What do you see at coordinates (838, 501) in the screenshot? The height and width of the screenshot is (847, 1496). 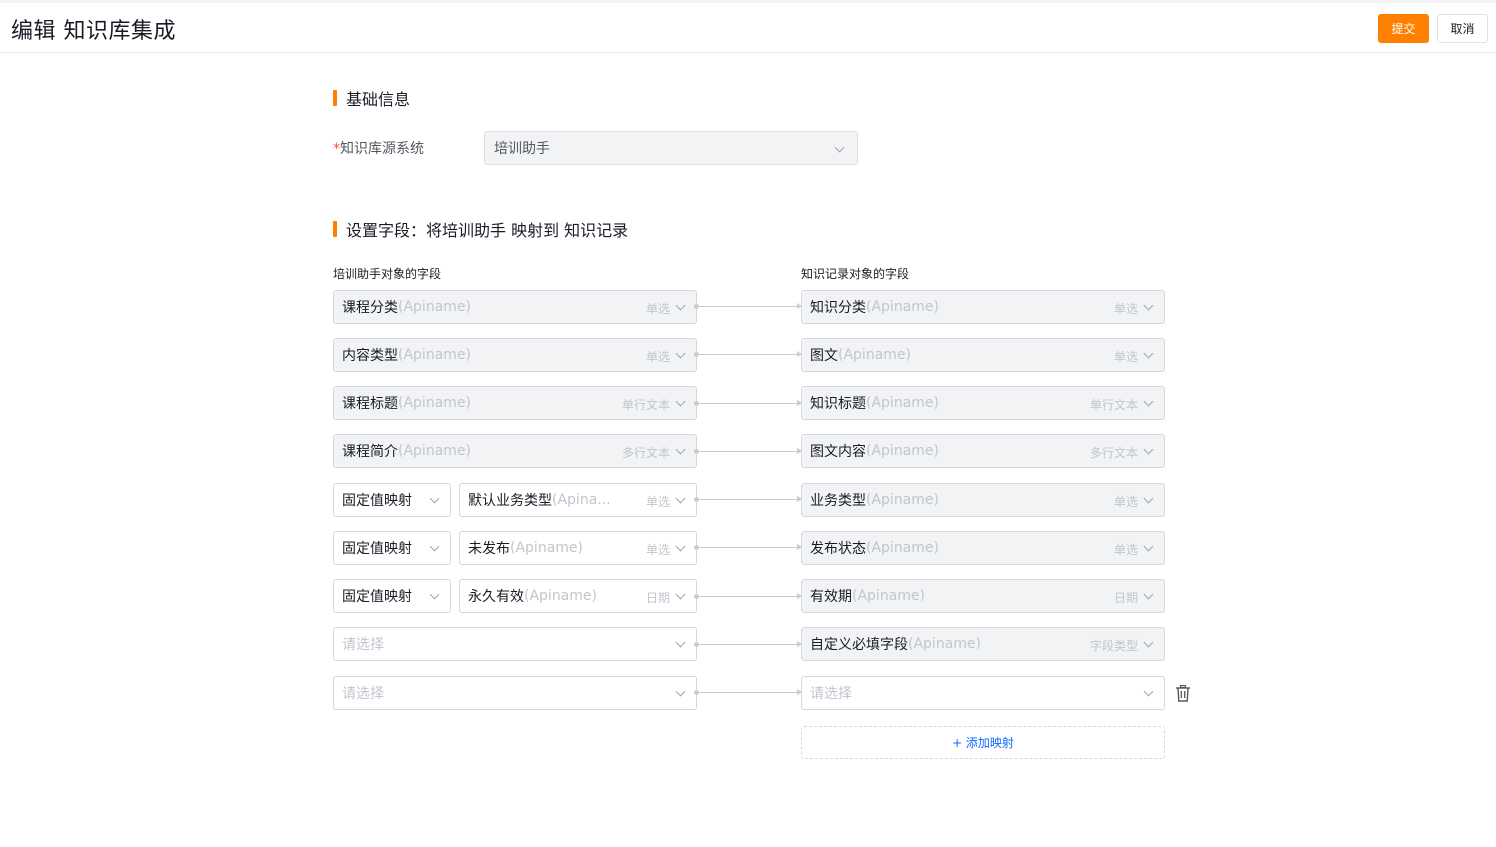 I see `field-name: 业务类型` at bounding box center [838, 501].